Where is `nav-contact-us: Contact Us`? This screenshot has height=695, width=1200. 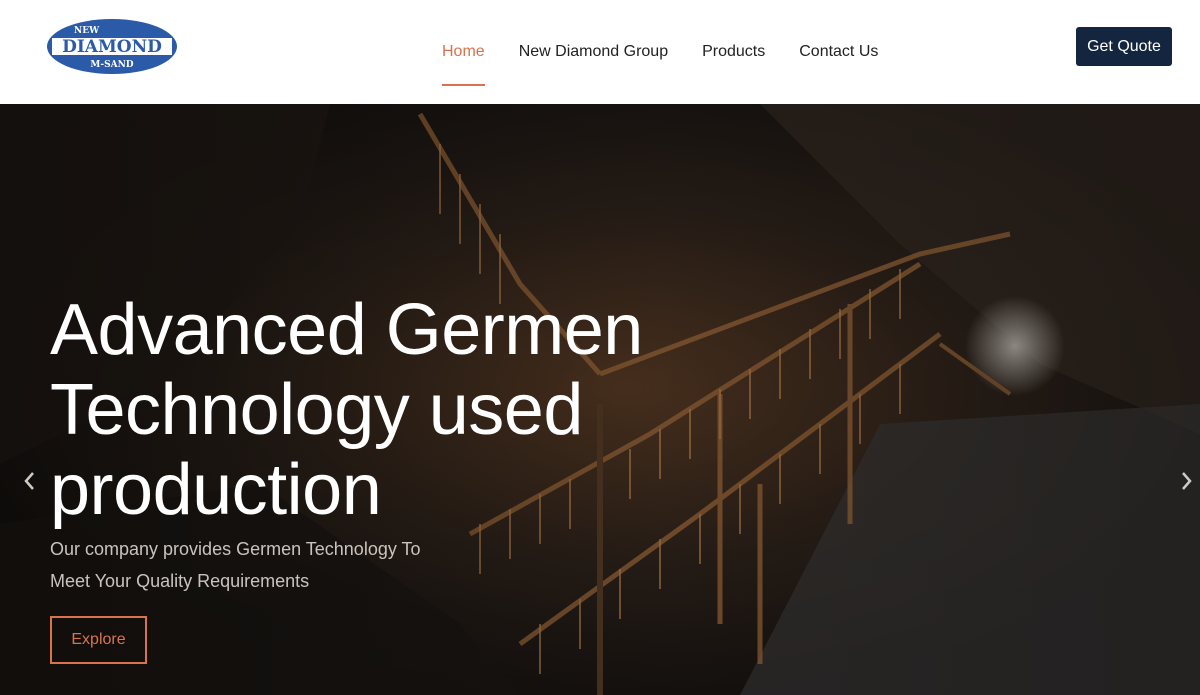
nav-contact-us: Contact Us is located at coordinates (838, 52).